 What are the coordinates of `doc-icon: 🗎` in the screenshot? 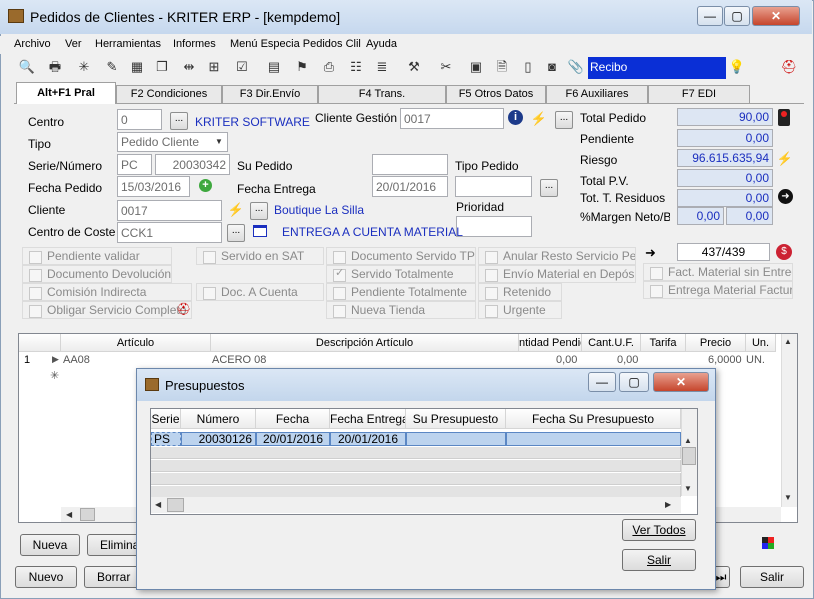 It's located at (502, 67).